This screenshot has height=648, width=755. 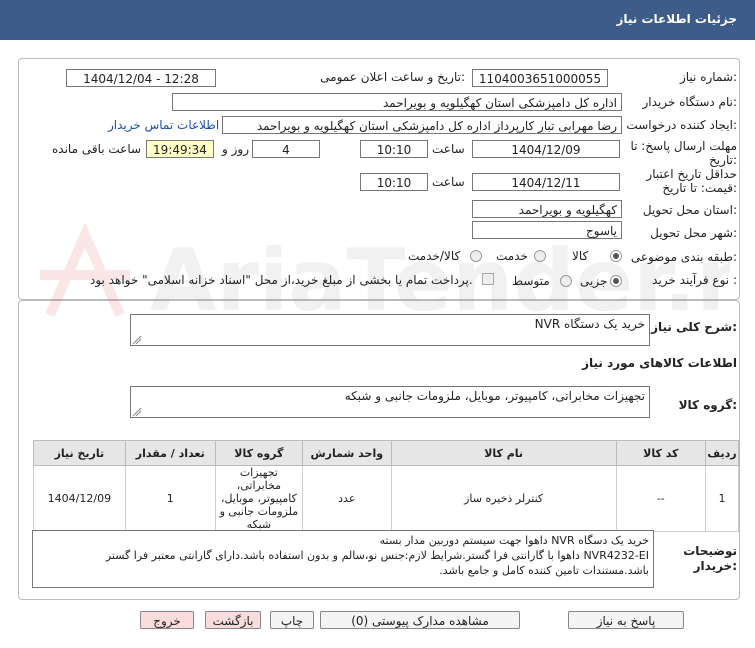 I want to click on reply-time-field: 10:10, so click(x=394, y=149).